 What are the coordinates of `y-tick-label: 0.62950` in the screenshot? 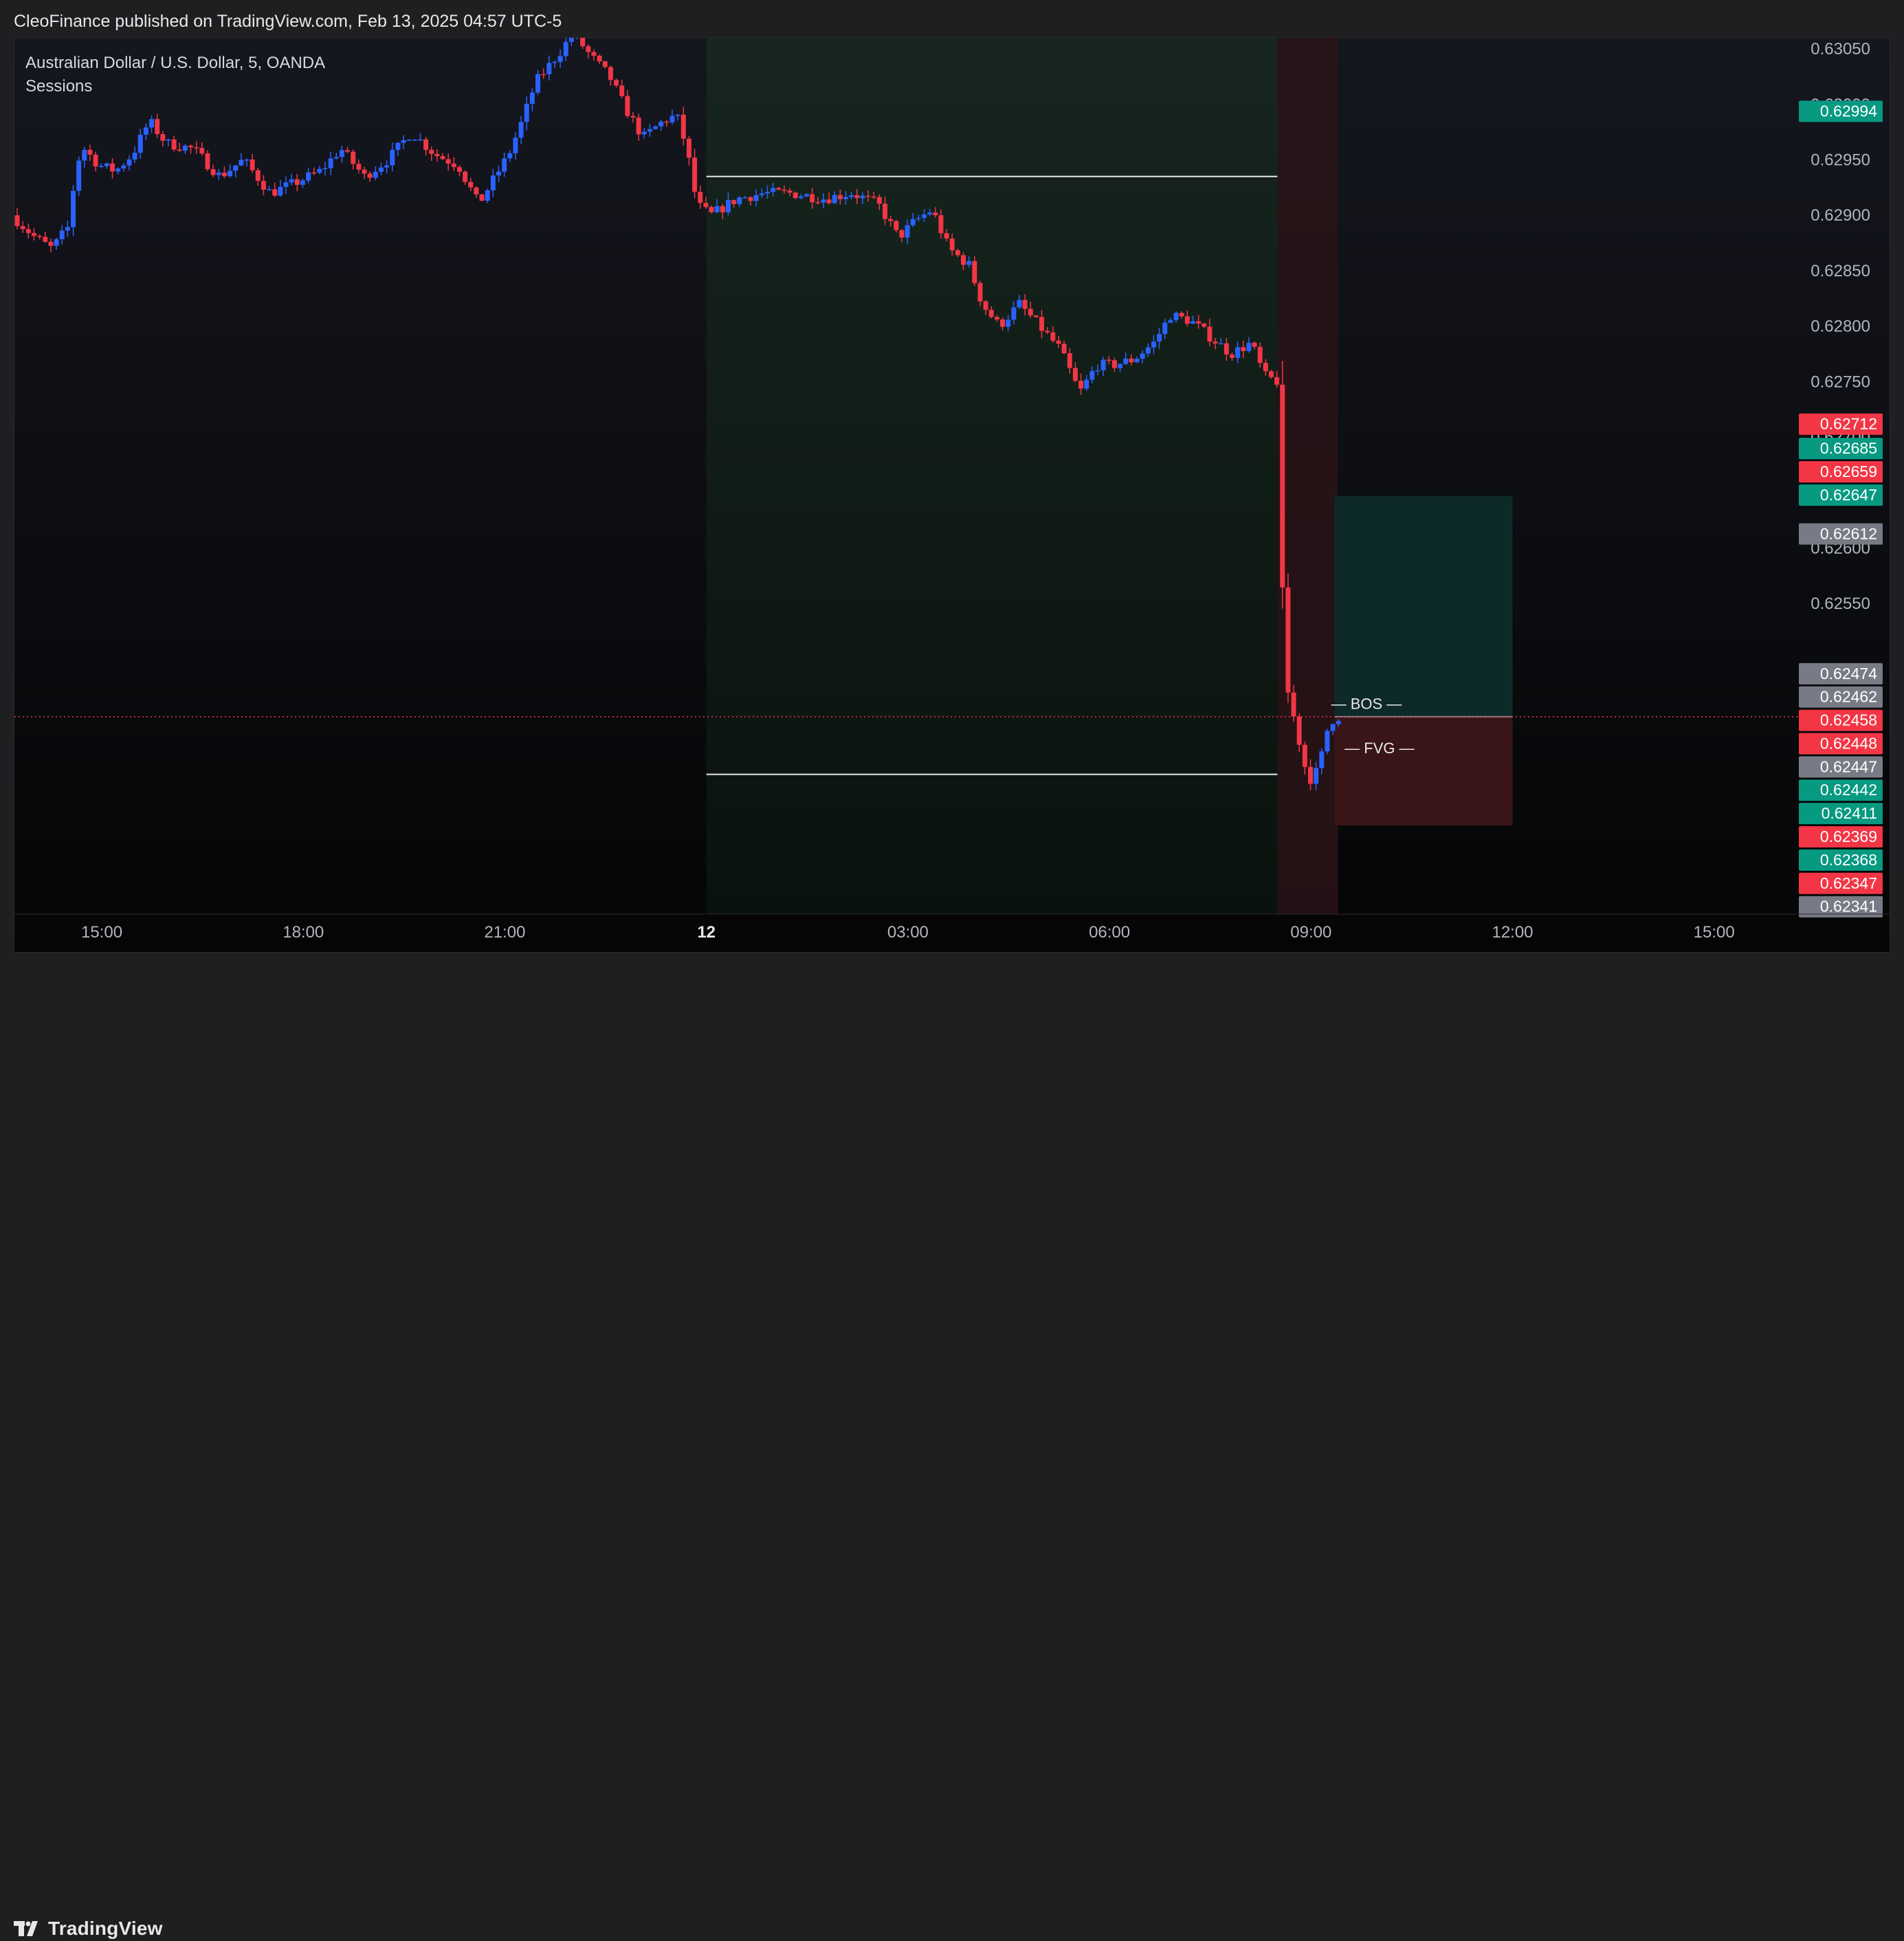 It's located at (1840, 160).